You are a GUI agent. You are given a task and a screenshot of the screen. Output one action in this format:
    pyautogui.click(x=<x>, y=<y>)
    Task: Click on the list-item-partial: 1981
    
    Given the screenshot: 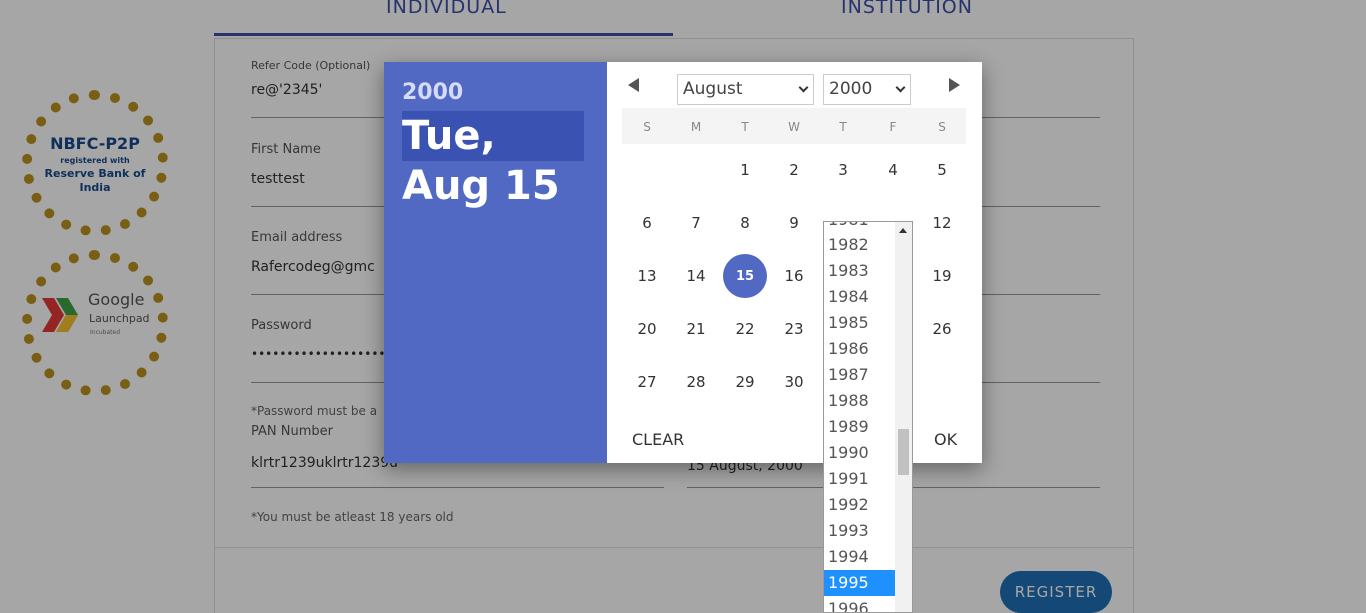 What is the action you would take?
    pyautogui.click(x=848, y=225)
    